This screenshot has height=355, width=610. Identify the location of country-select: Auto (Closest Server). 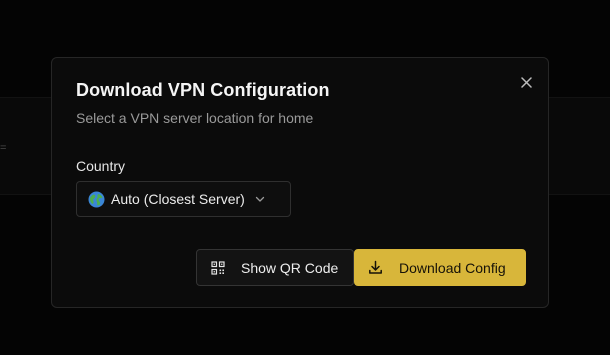
(183, 199).